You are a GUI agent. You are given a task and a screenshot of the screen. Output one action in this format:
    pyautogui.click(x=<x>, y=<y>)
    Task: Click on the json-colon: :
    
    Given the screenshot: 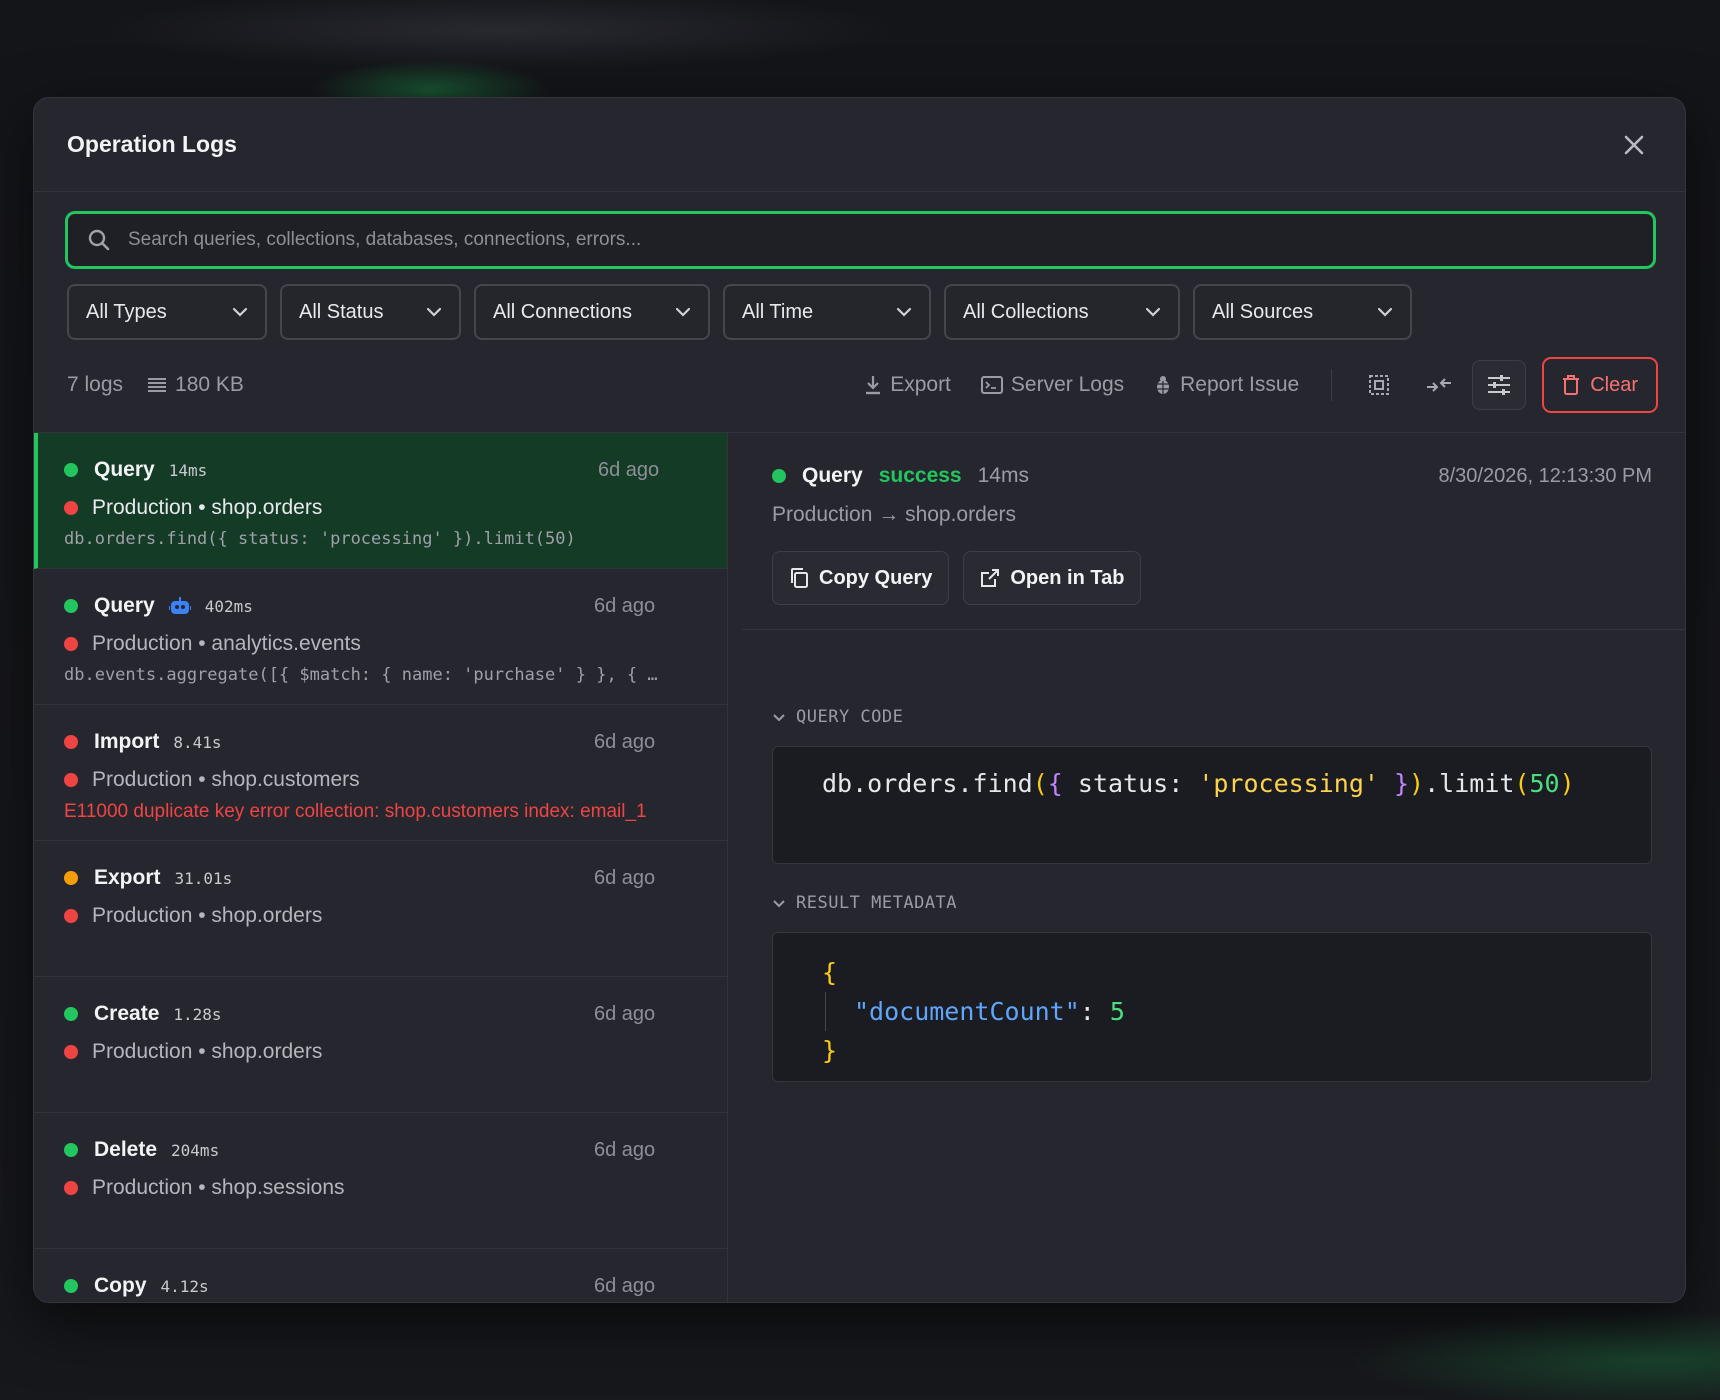 What is the action you would take?
    pyautogui.click(x=1094, y=1011)
    